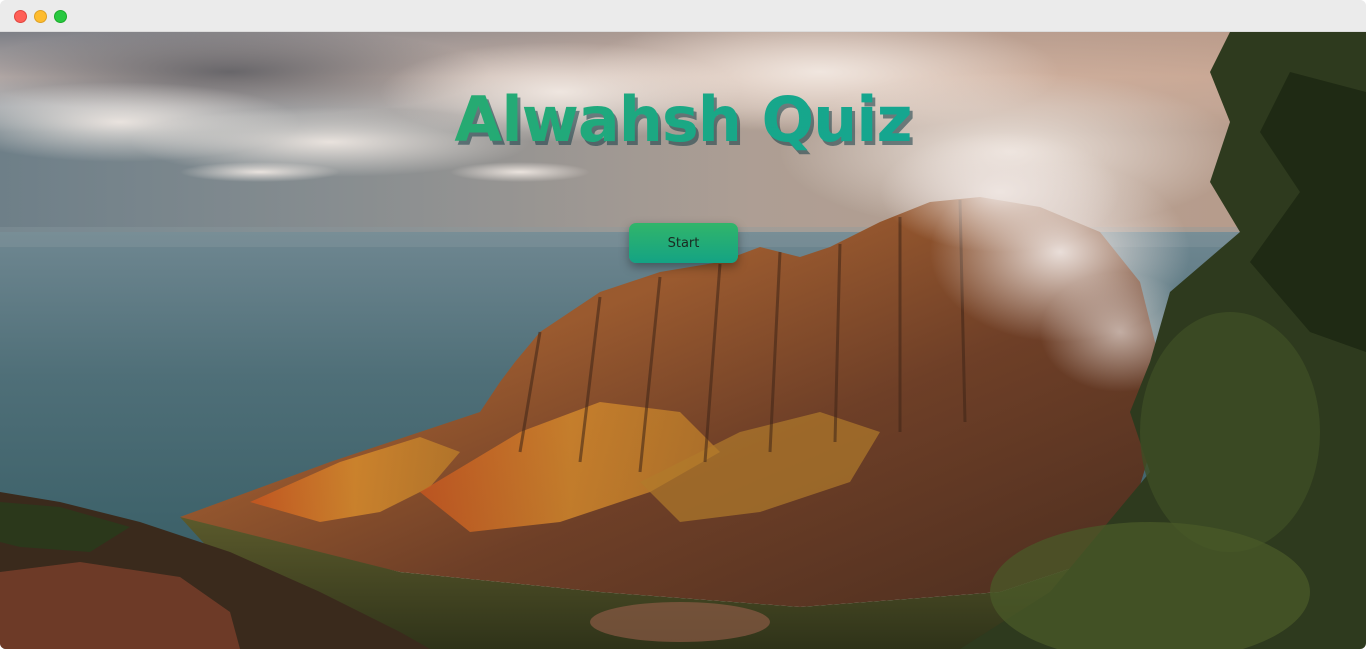 The height and width of the screenshot is (649, 1366). What do you see at coordinates (683, 243) in the screenshot?
I see `start-button: Start` at bounding box center [683, 243].